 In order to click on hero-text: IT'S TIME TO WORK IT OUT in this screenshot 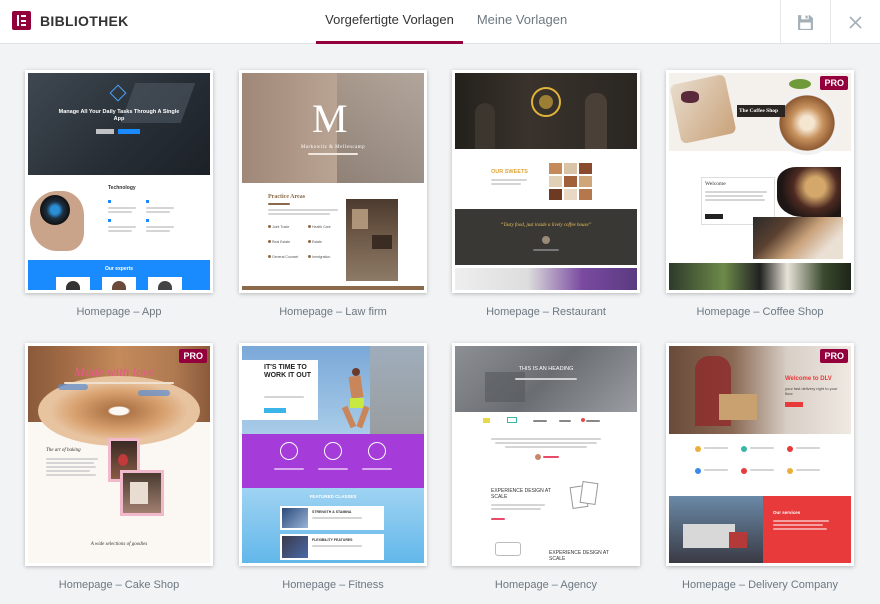, I will do `click(288, 371)`.